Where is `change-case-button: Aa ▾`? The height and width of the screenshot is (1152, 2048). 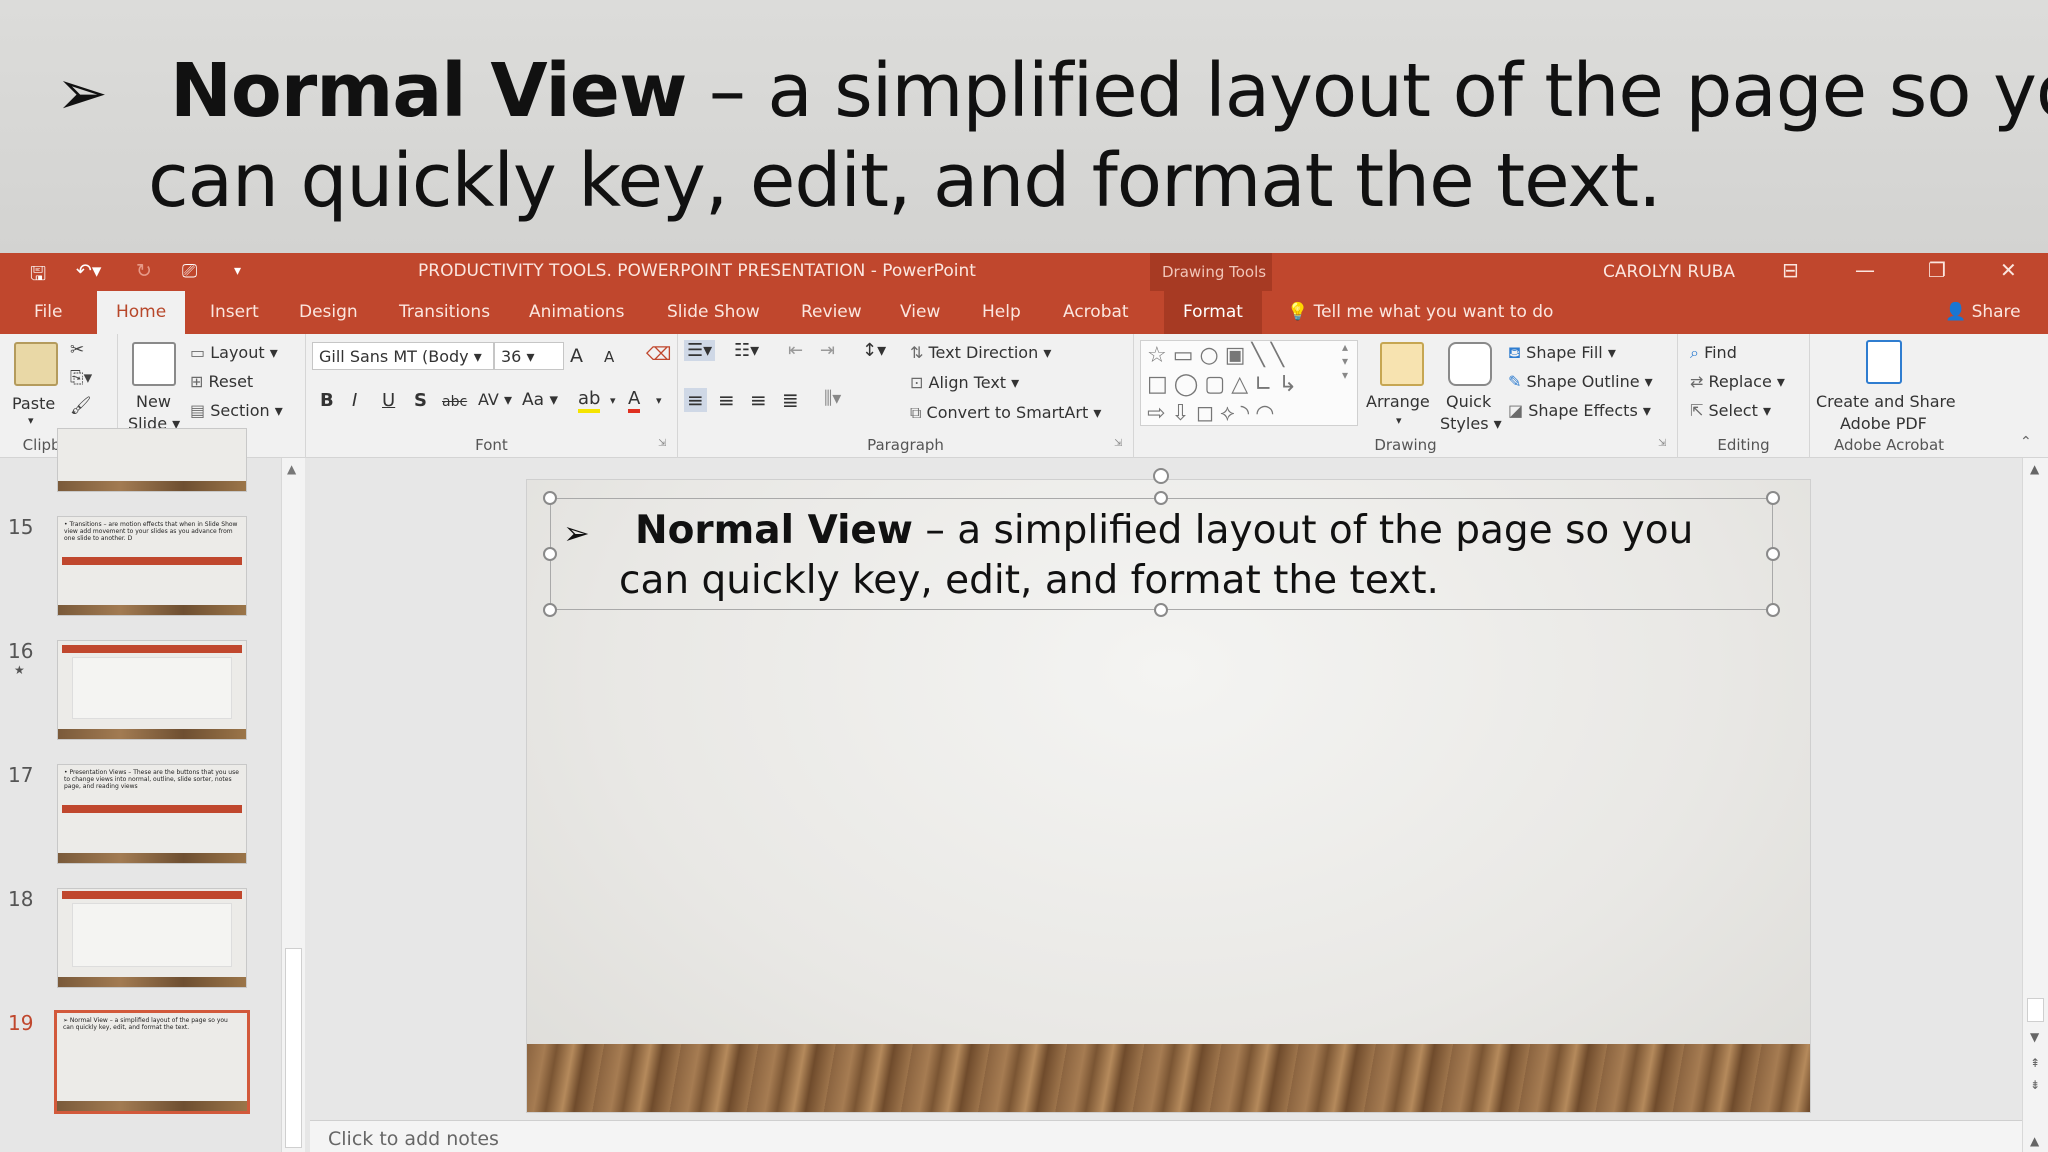
change-case-button: Aa ▾ is located at coordinates (540, 400).